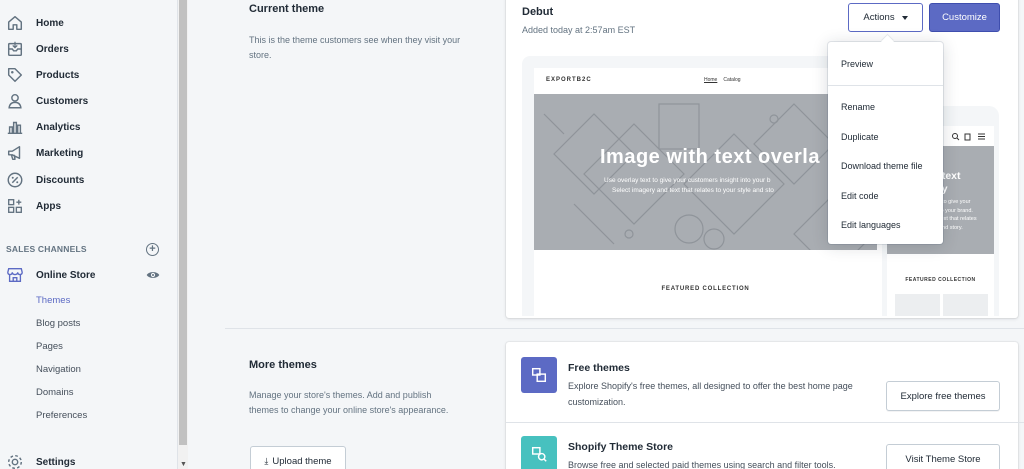 Image resolution: width=1024 pixels, height=469 pixels. I want to click on explore-free-themes-button: Explore free themes, so click(943, 396).